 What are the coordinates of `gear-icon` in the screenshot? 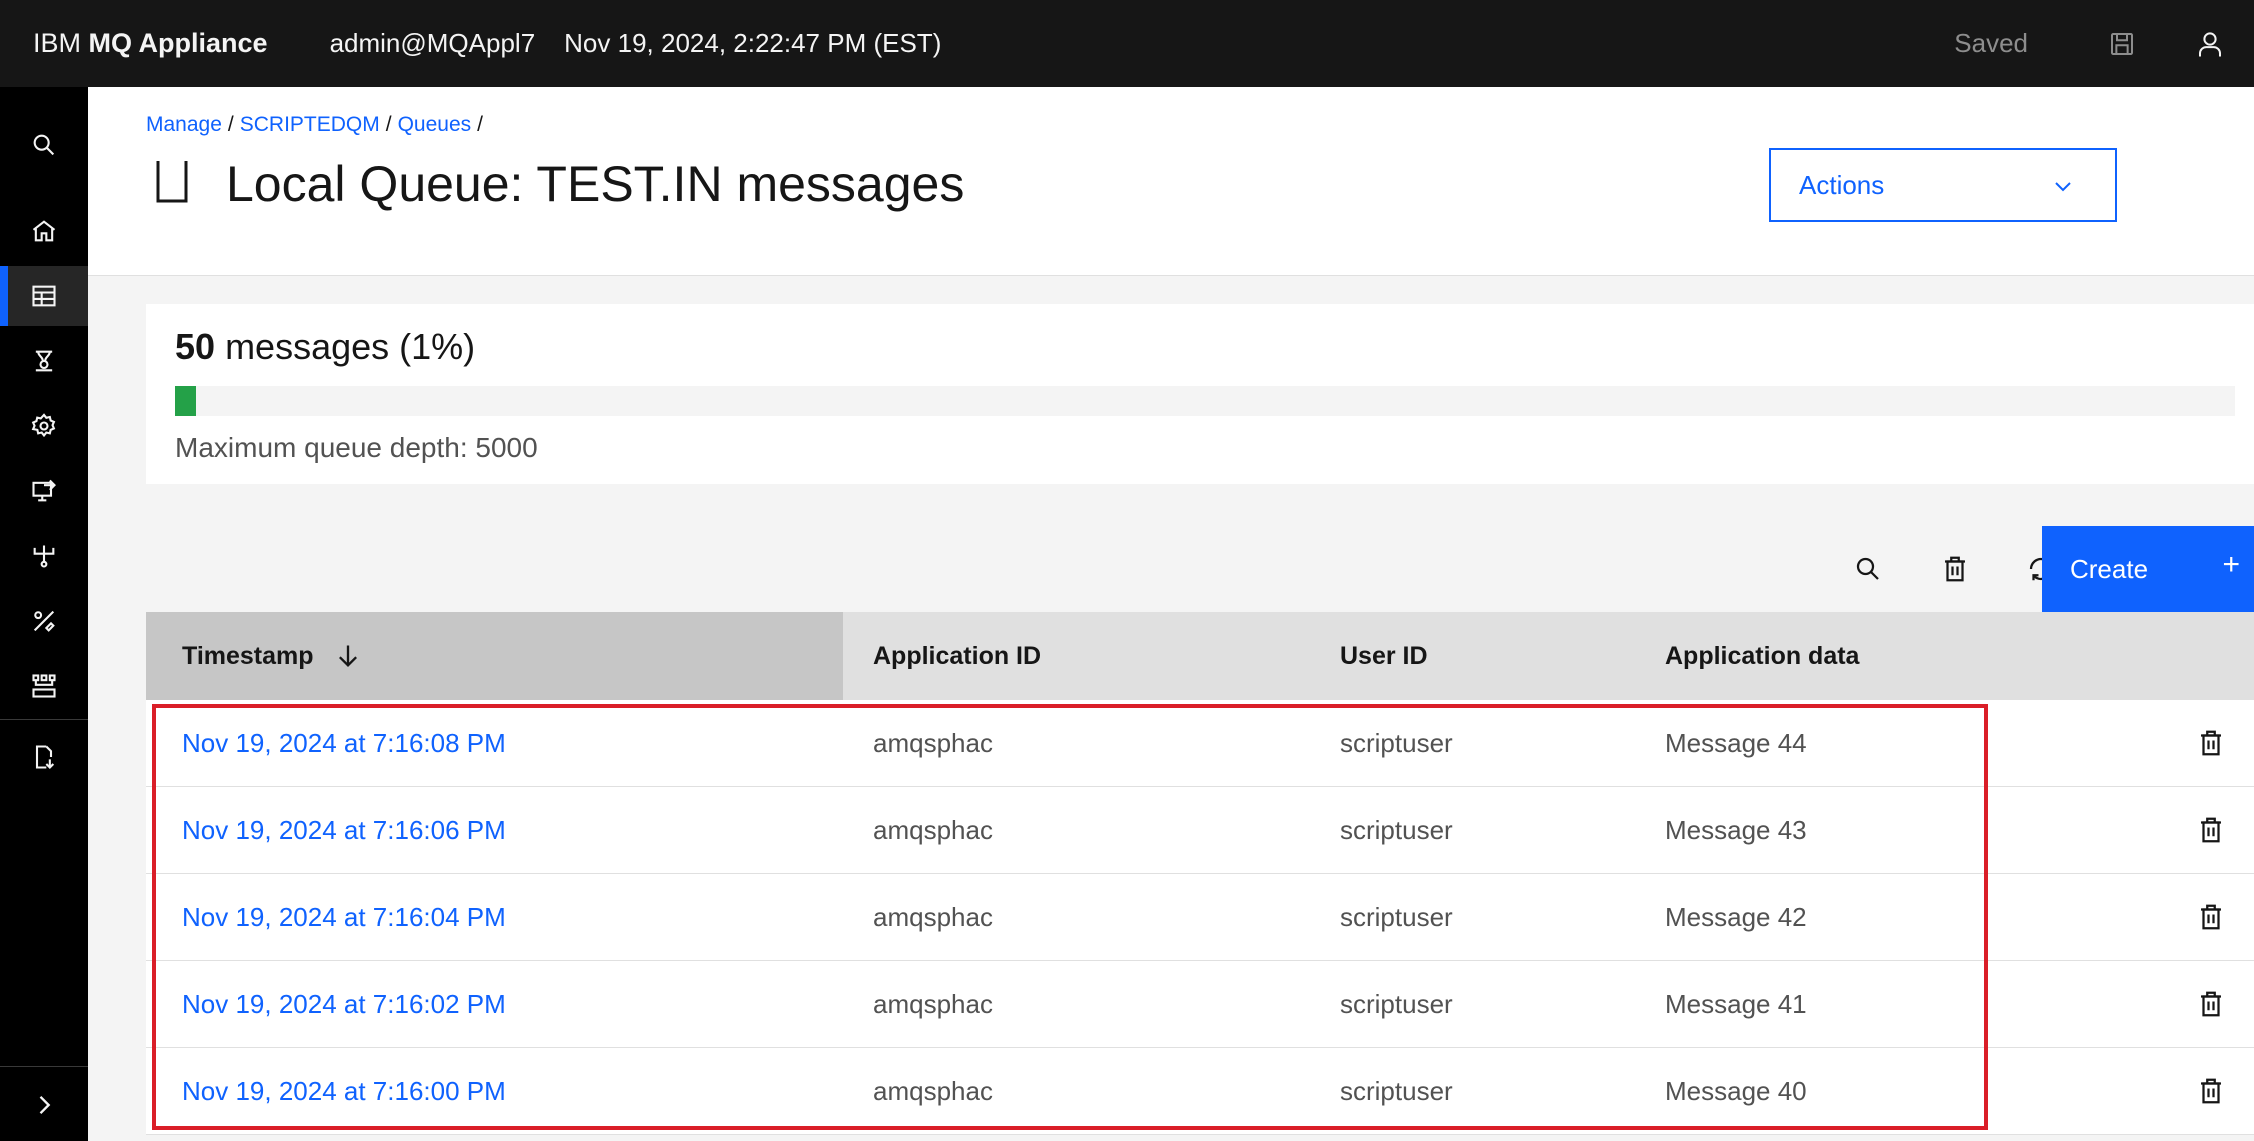 It's located at (44, 426).